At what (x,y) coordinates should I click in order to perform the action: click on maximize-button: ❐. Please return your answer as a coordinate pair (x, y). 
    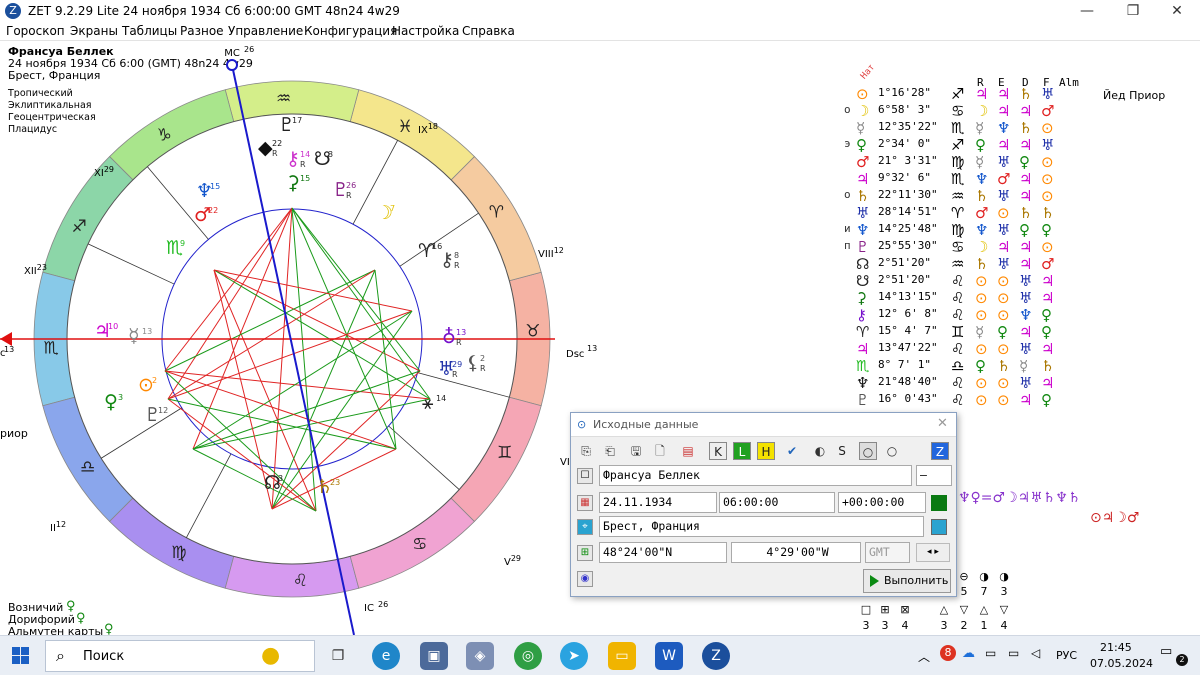
    Looking at the image, I should click on (1133, 11).